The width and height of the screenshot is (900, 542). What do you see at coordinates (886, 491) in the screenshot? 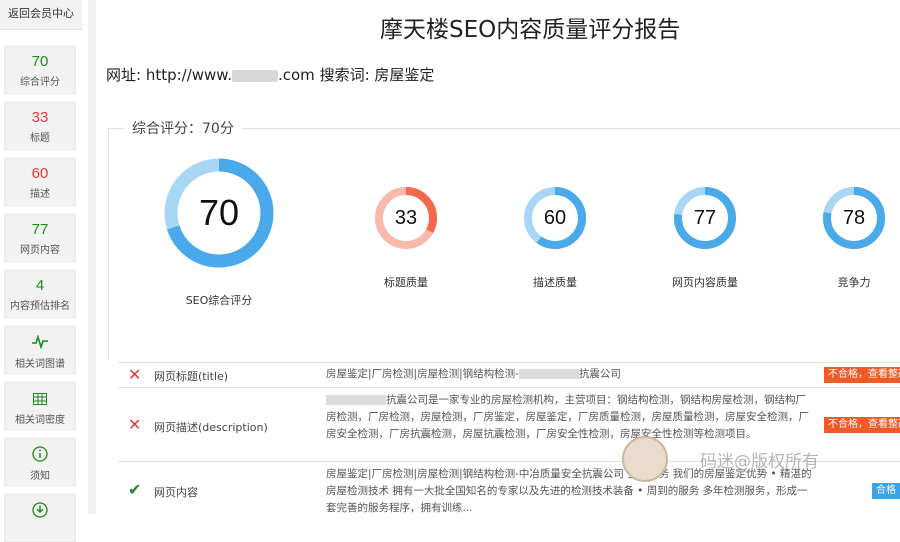
I see `pass-badge: 合格` at bounding box center [886, 491].